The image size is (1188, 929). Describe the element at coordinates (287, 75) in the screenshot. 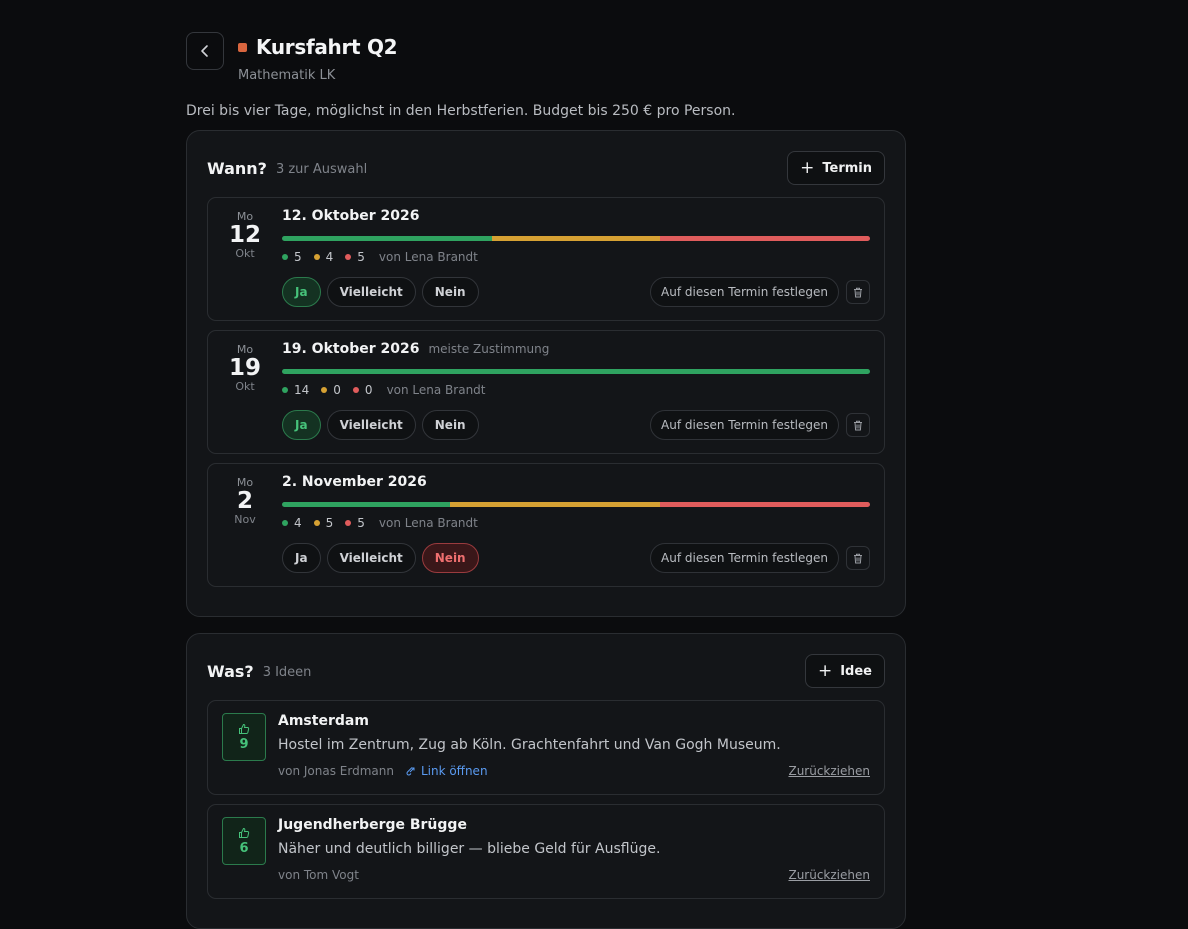

I see `page-subtitle: Mathematik LK` at that location.